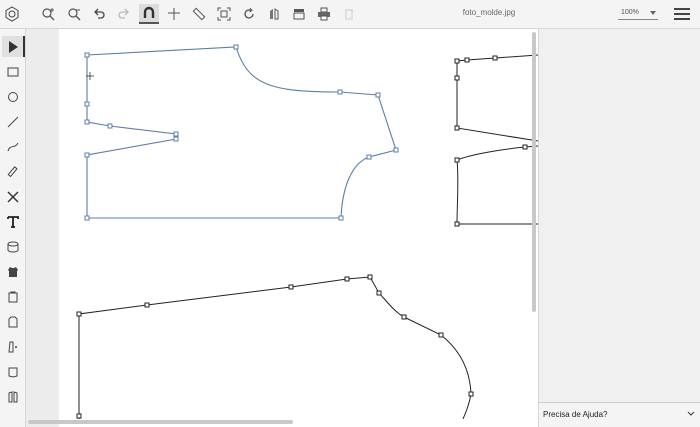  What do you see at coordinates (12, 196) in the screenshot?
I see `close-x-icon` at bounding box center [12, 196].